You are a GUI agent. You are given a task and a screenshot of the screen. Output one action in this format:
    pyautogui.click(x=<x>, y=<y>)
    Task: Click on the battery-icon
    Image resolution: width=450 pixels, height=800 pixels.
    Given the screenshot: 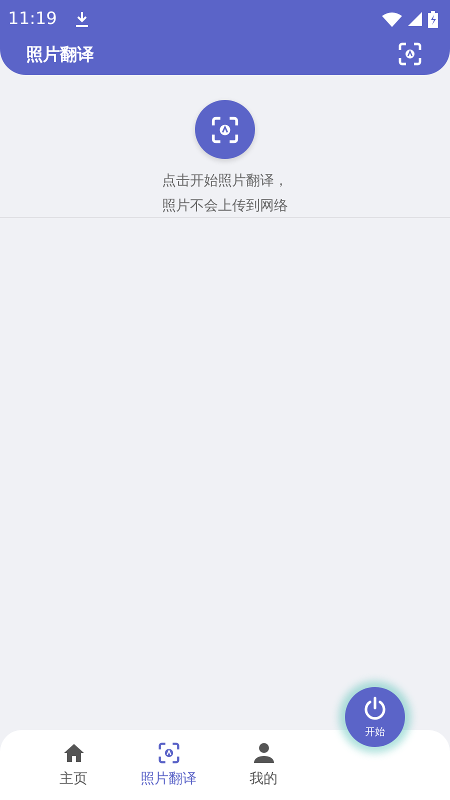 What is the action you would take?
    pyautogui.click(x=433, y=19)
    